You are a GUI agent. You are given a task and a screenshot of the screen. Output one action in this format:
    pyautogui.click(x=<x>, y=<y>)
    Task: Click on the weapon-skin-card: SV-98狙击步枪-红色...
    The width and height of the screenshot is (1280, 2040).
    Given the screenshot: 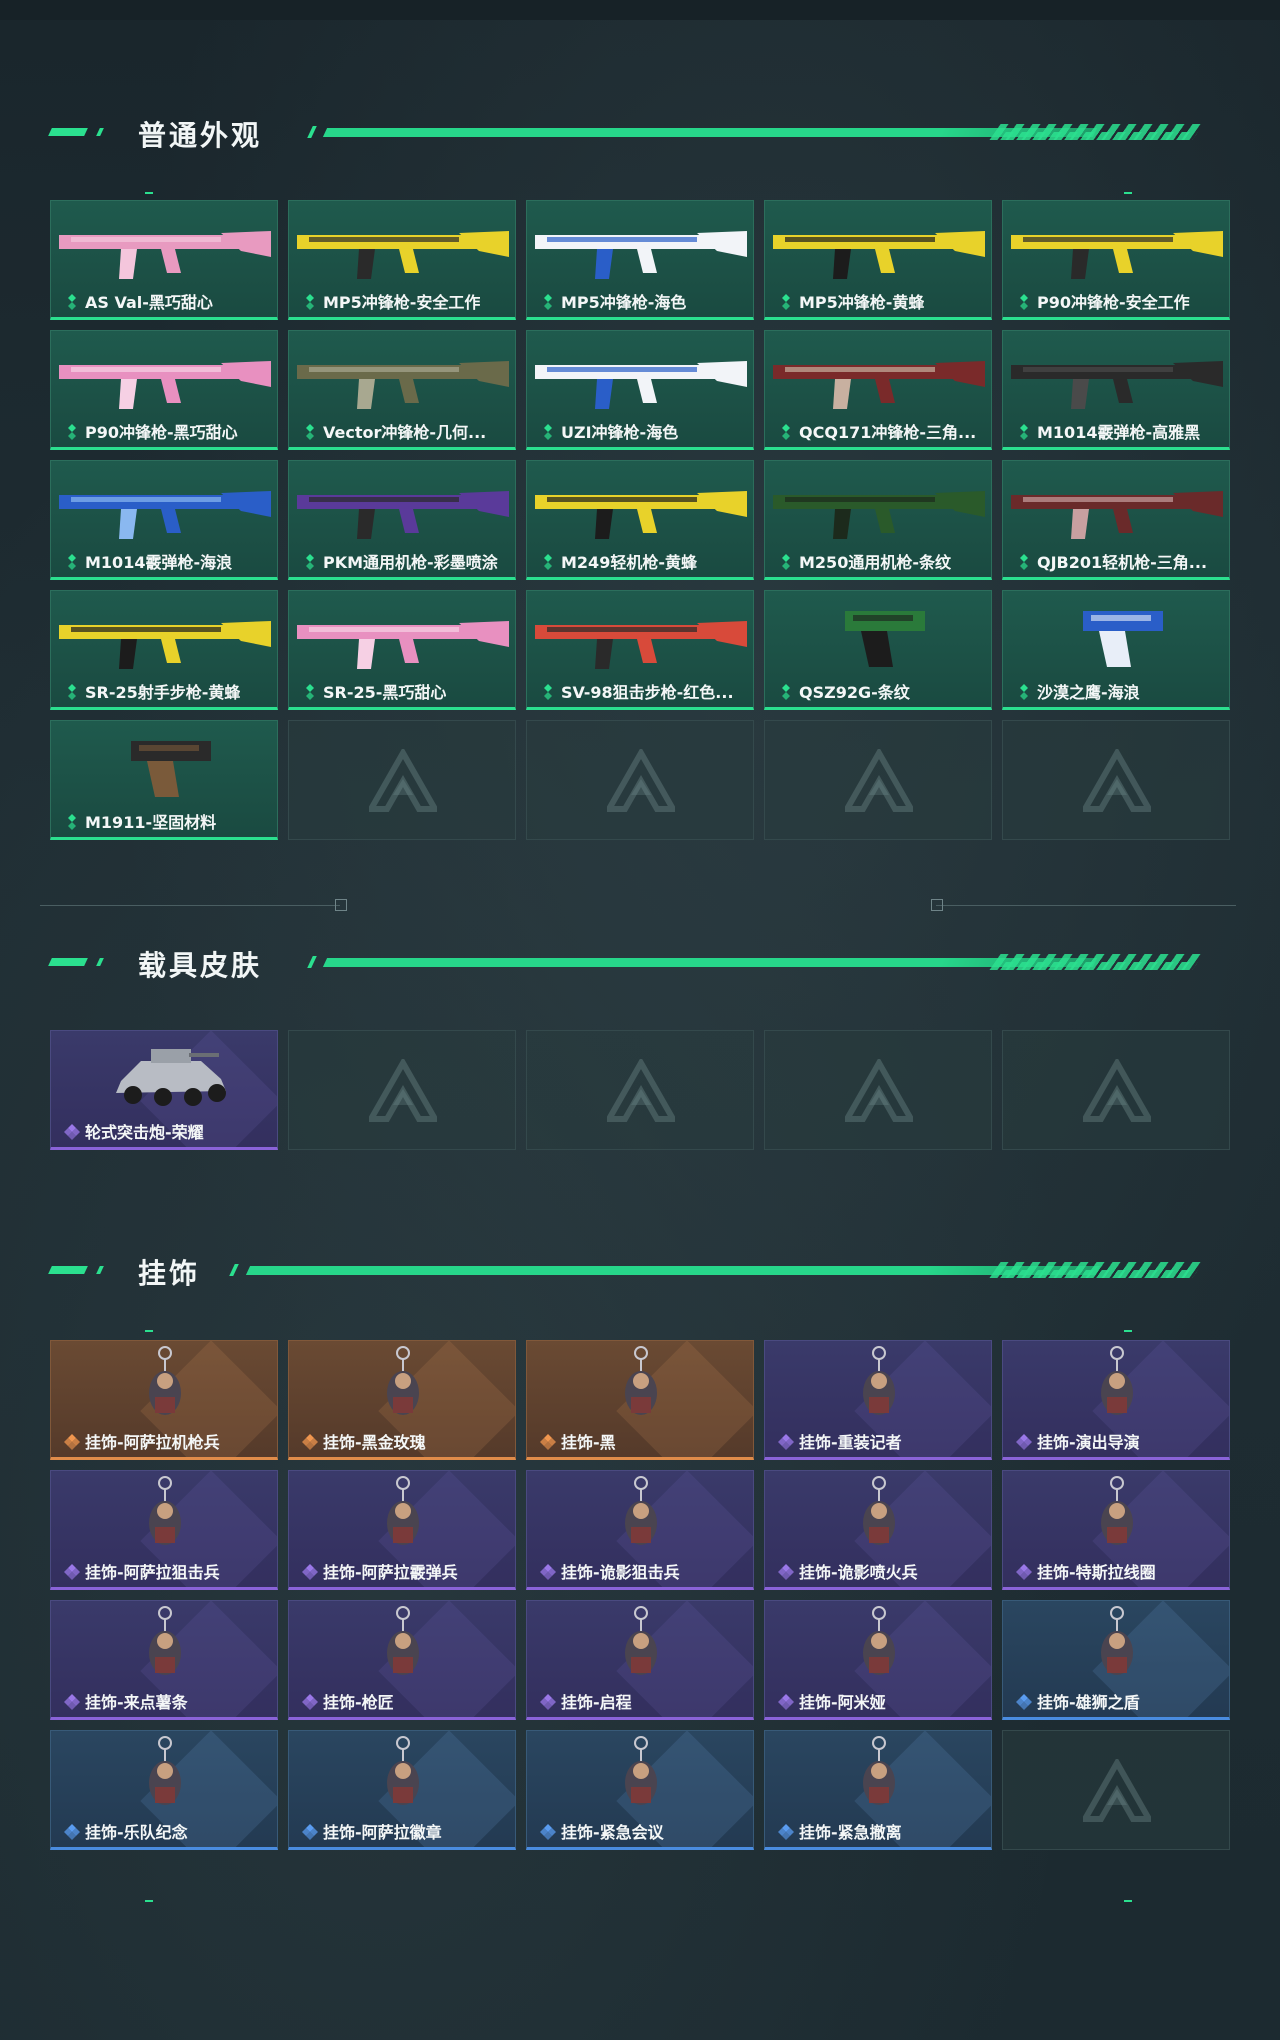 What is the action you would take?
    pyautogui.click(x=640, y=650)
    